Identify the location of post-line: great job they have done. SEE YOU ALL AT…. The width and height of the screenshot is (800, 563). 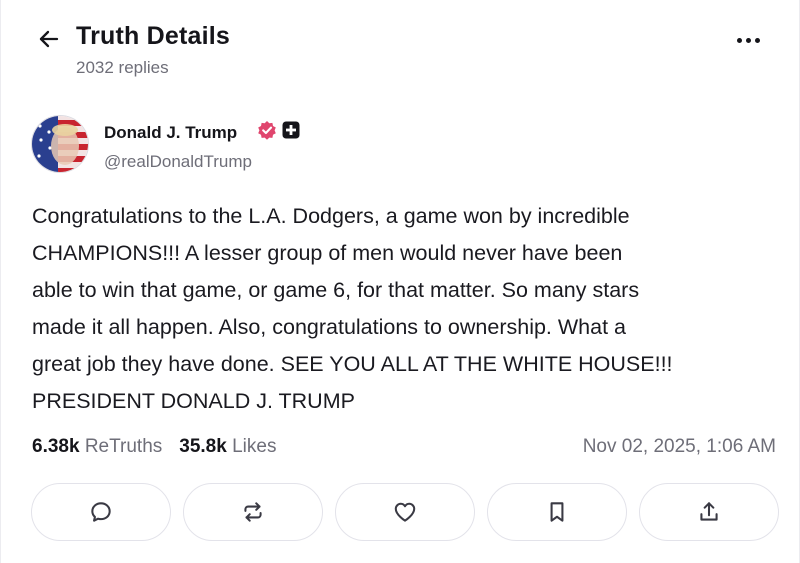
(352, 364).